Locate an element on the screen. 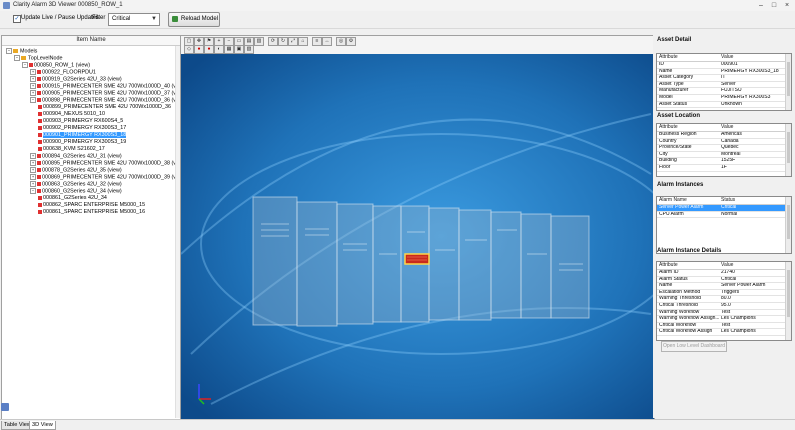 The image size is (795, 430). tree-item: − TopLevelNode is located at coordinates (38, 58).